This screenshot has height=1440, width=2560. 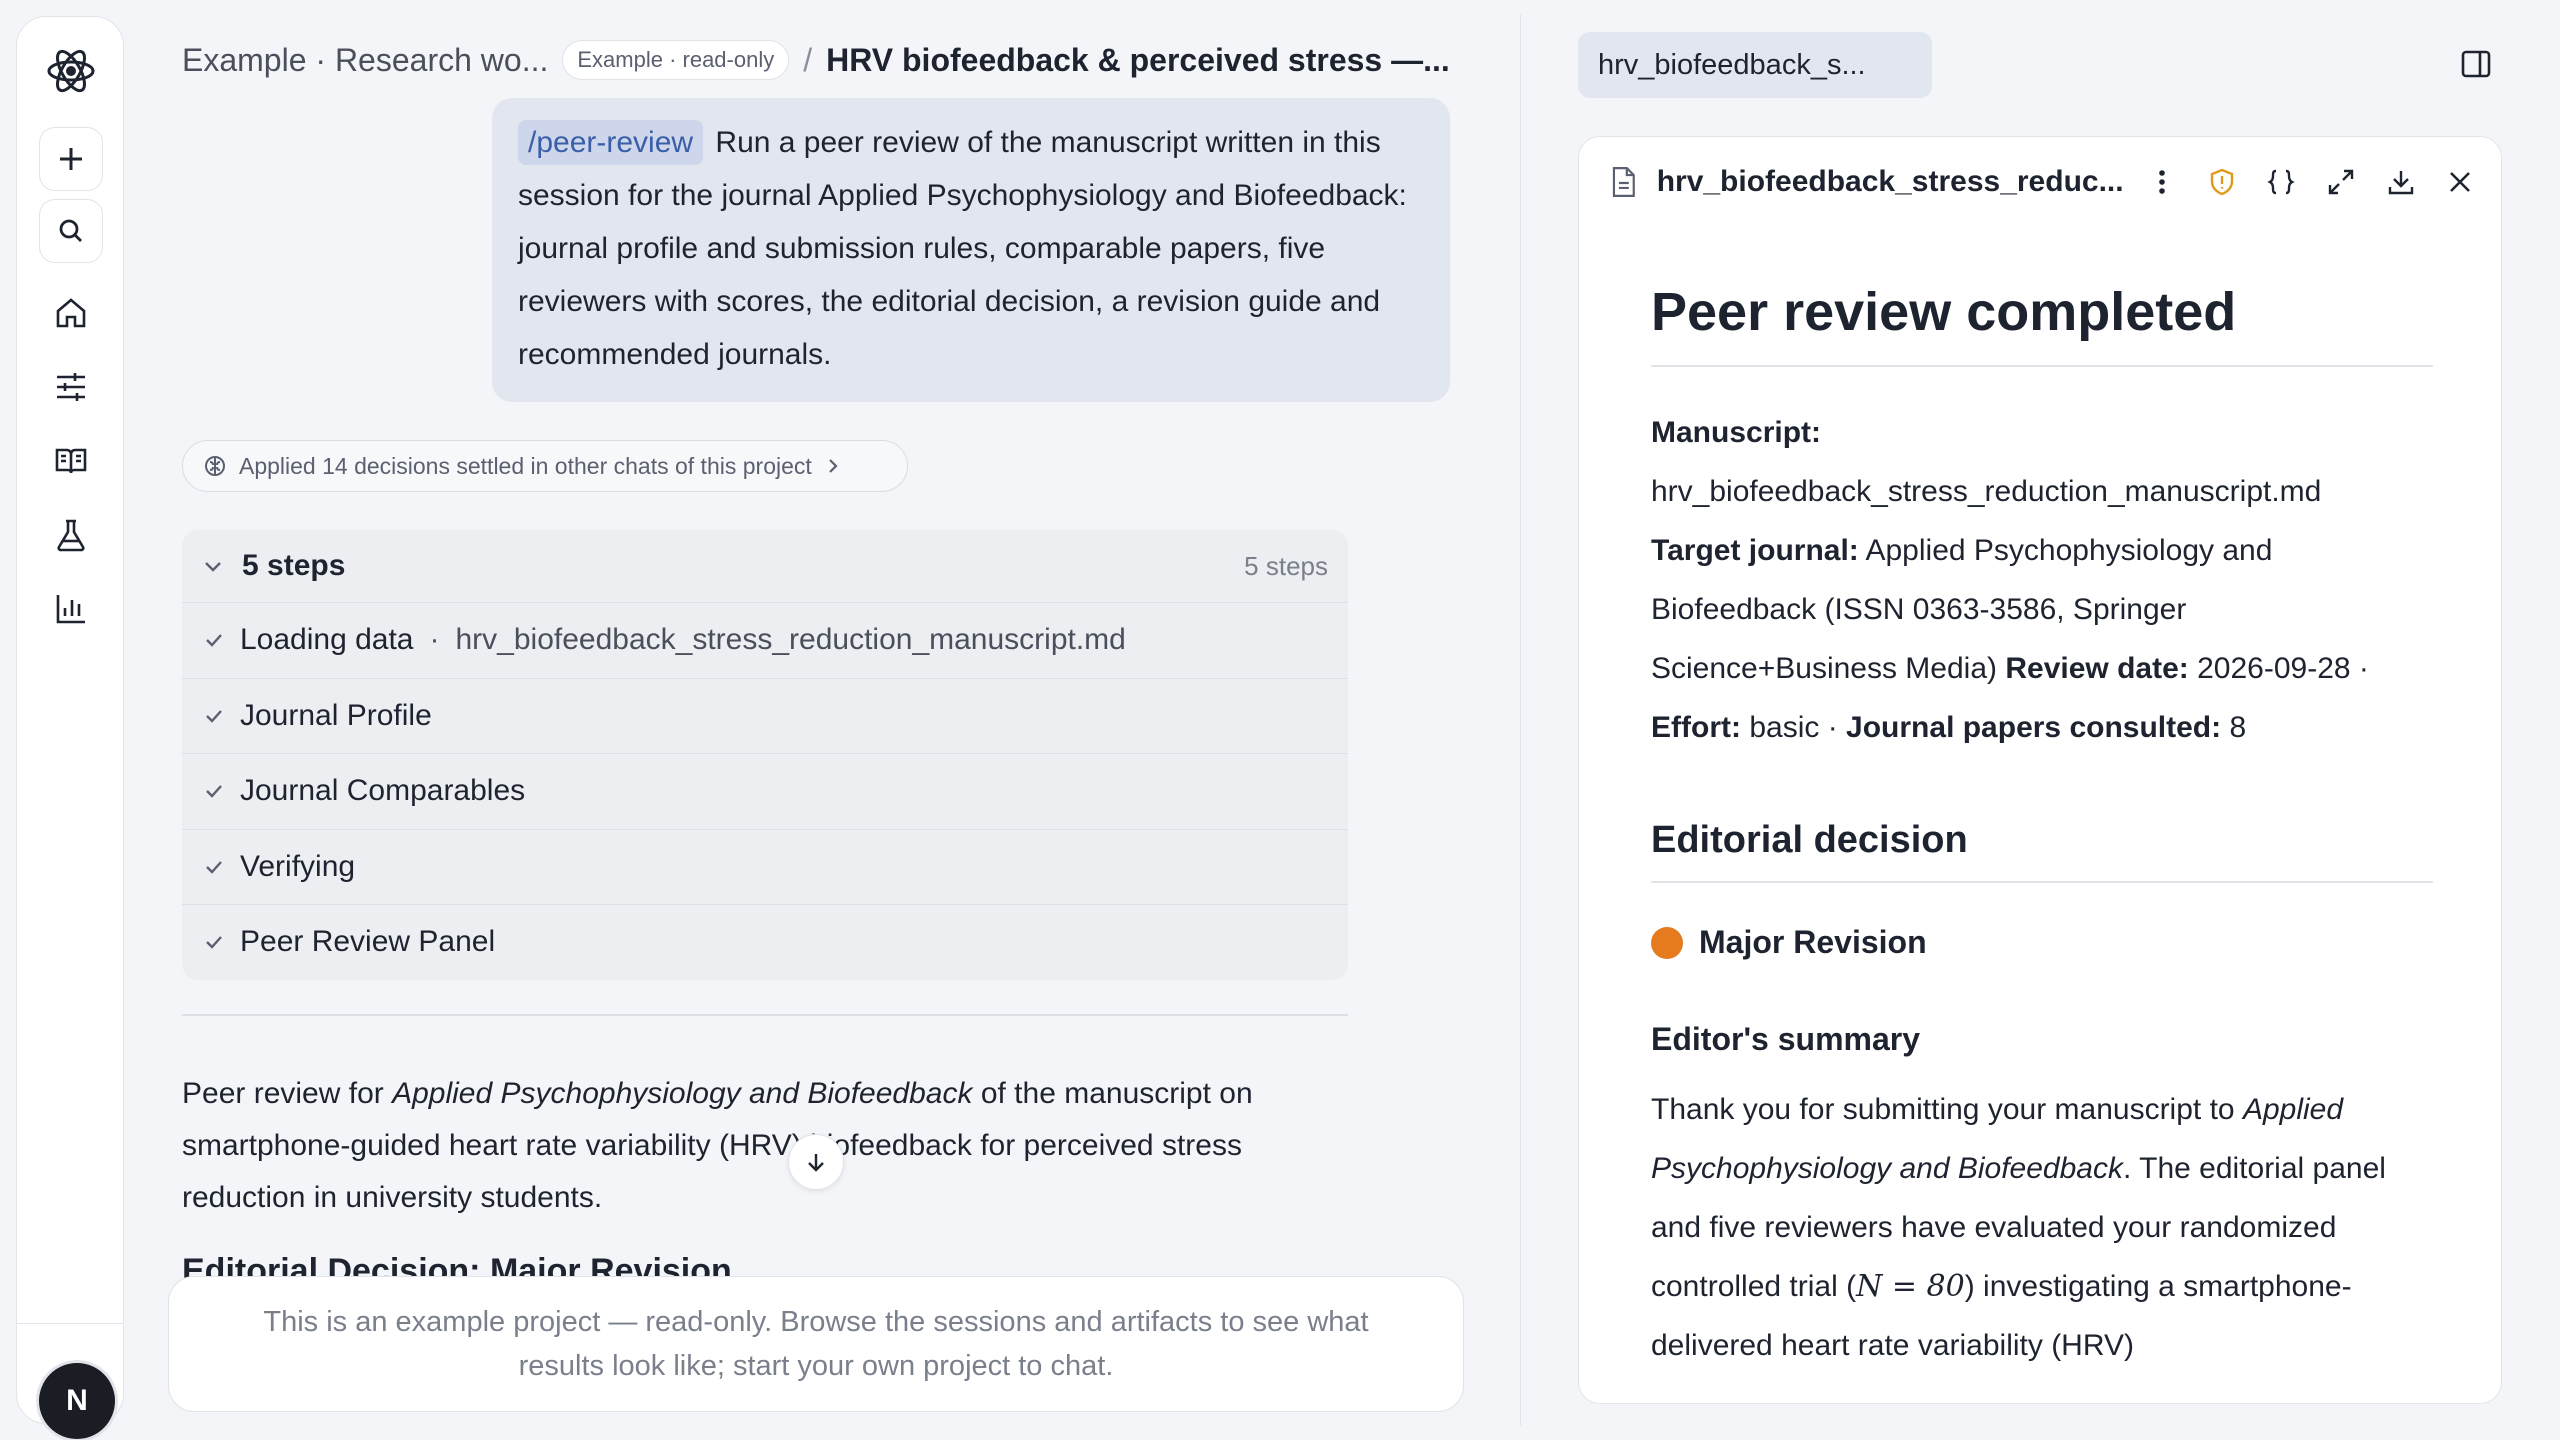 I want to click on sliders-icon, so click(x=71, y=387).